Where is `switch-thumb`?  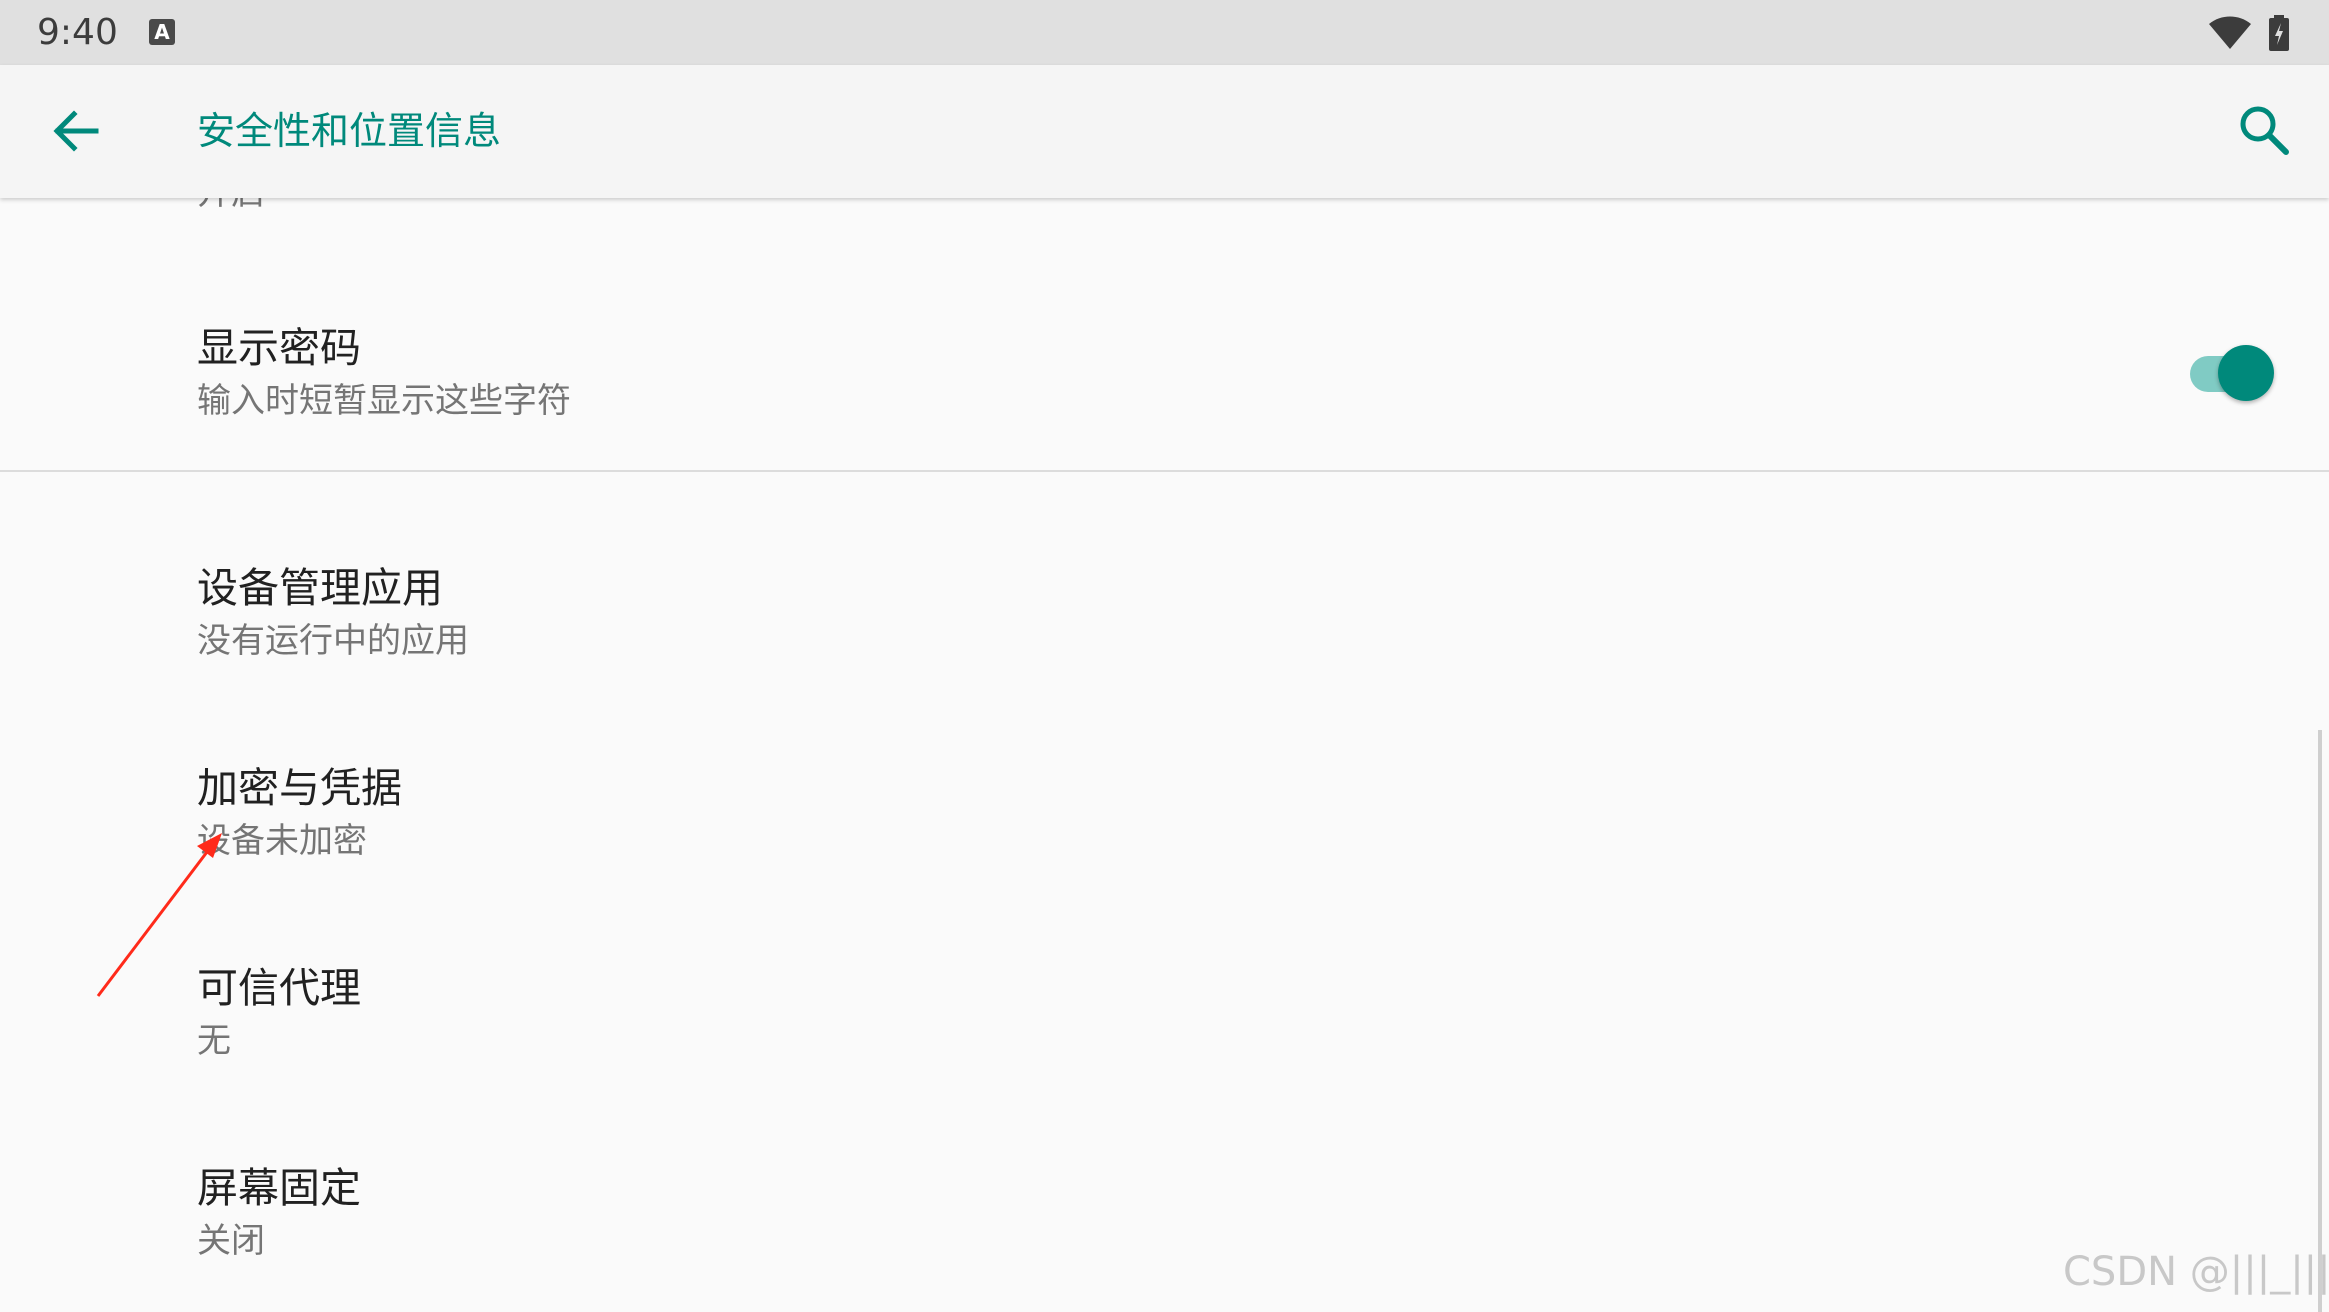
switch-thumb is located at coordinates (2246, 373).